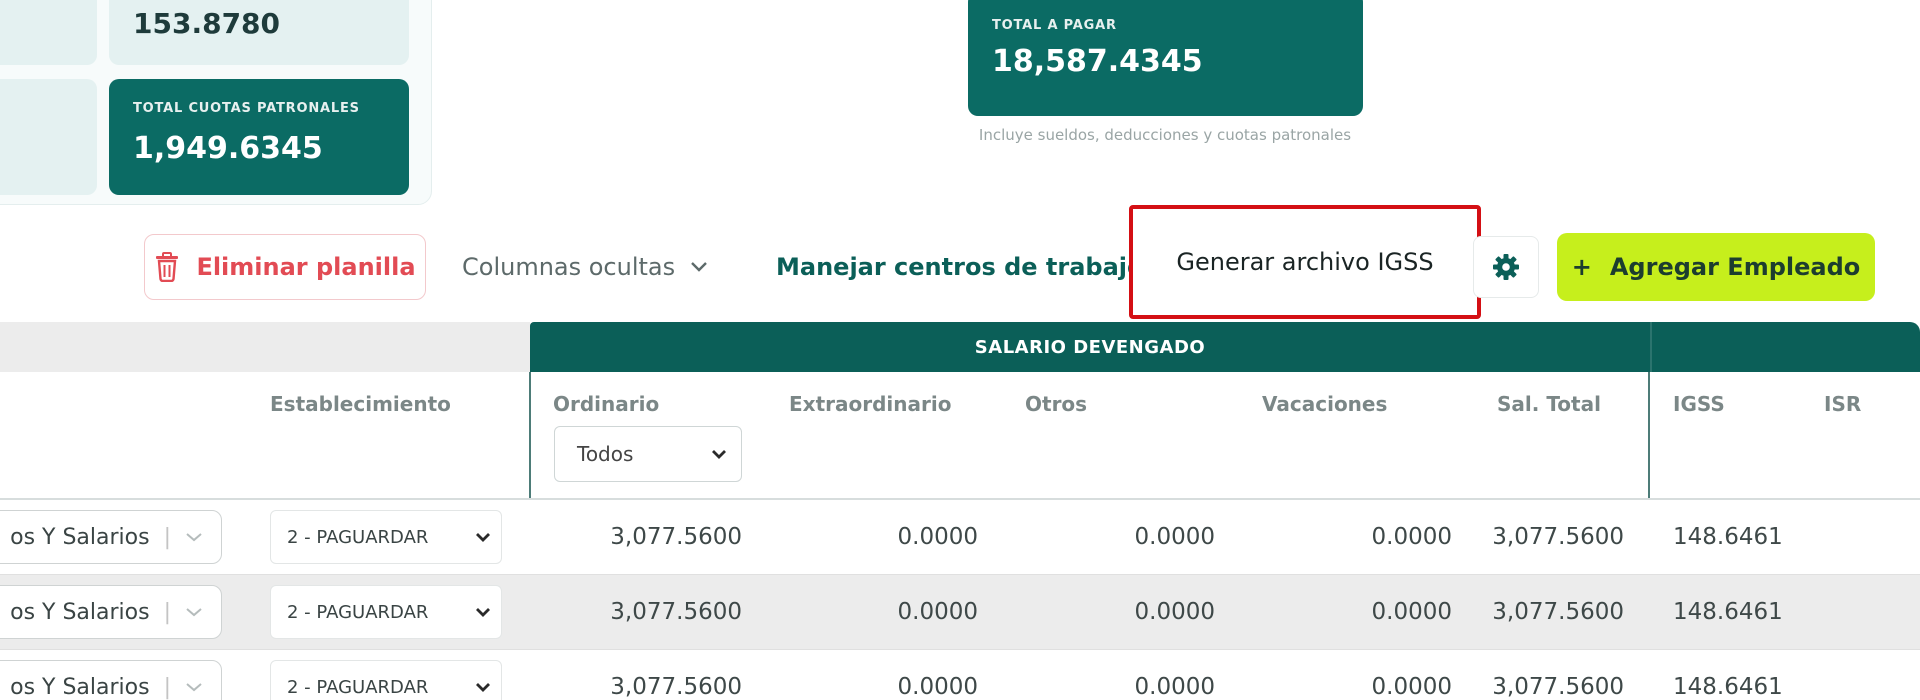 The image size is (1920, 700). What do you see at coordinates (1842, 404) in the screenshot?
I see `col-header-isr: ISR` at bounding box center [1842, 404].